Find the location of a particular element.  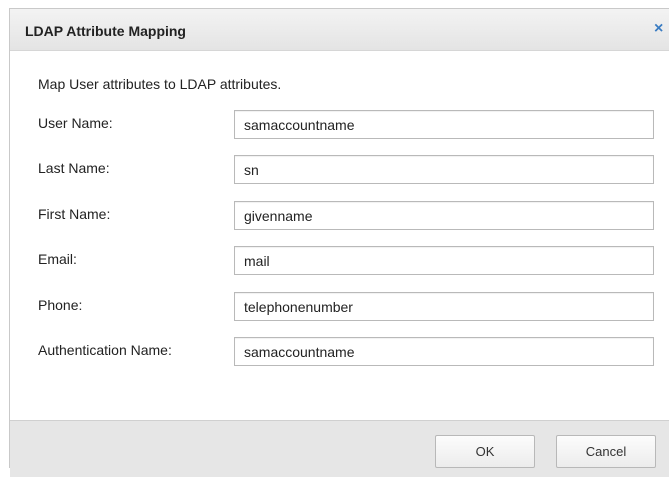

close-icon: × is located at coordinates (661, 29).